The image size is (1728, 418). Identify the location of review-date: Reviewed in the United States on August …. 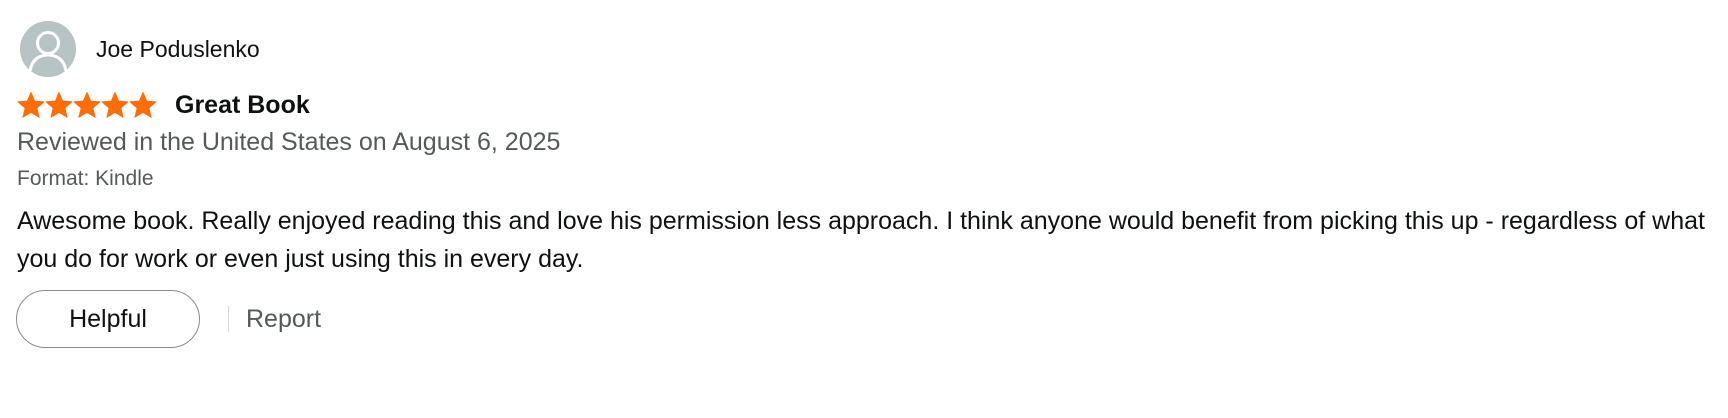
(289, 142).